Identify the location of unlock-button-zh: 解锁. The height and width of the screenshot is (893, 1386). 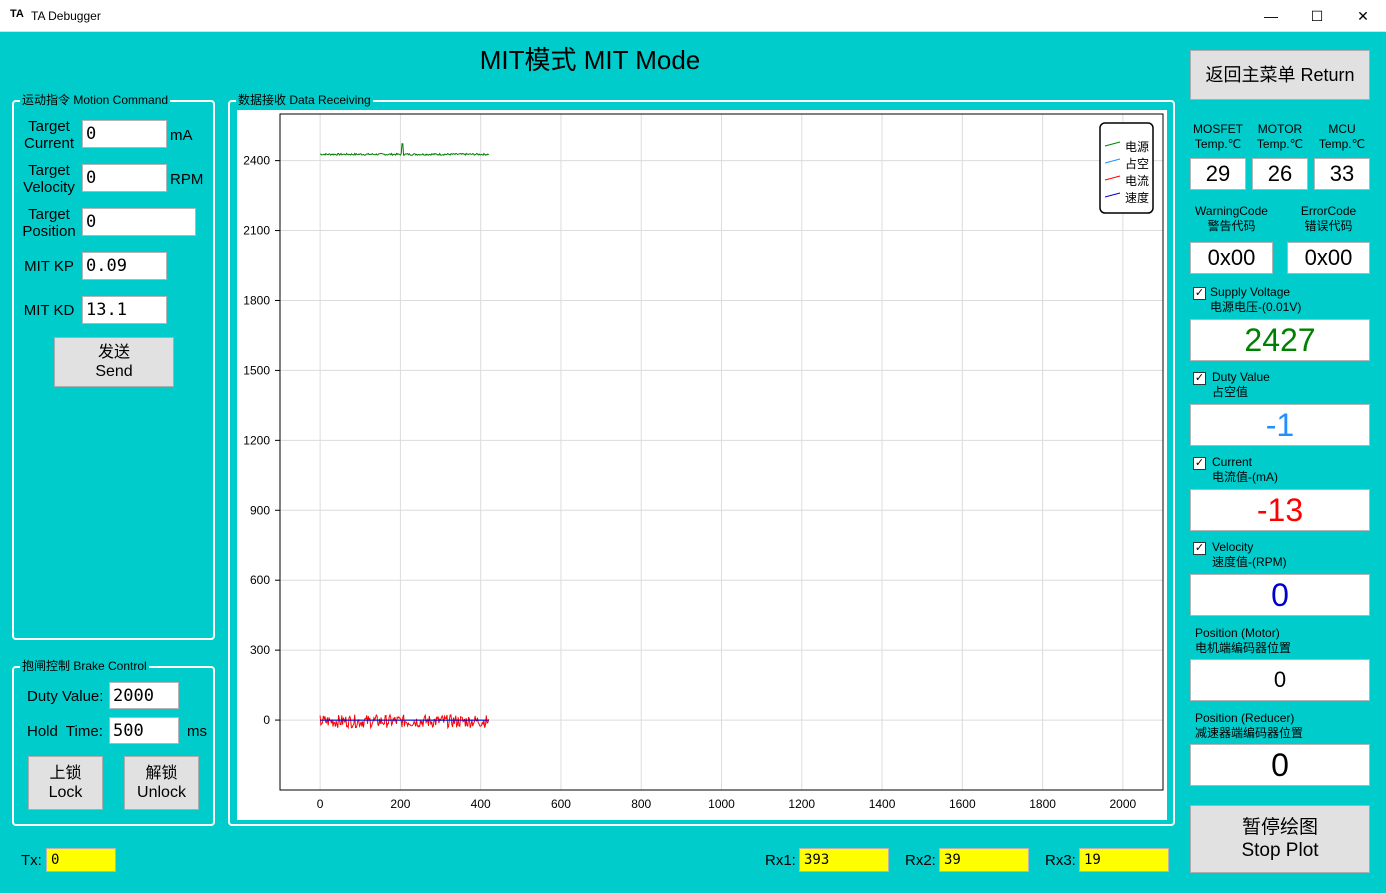
(161, 773).